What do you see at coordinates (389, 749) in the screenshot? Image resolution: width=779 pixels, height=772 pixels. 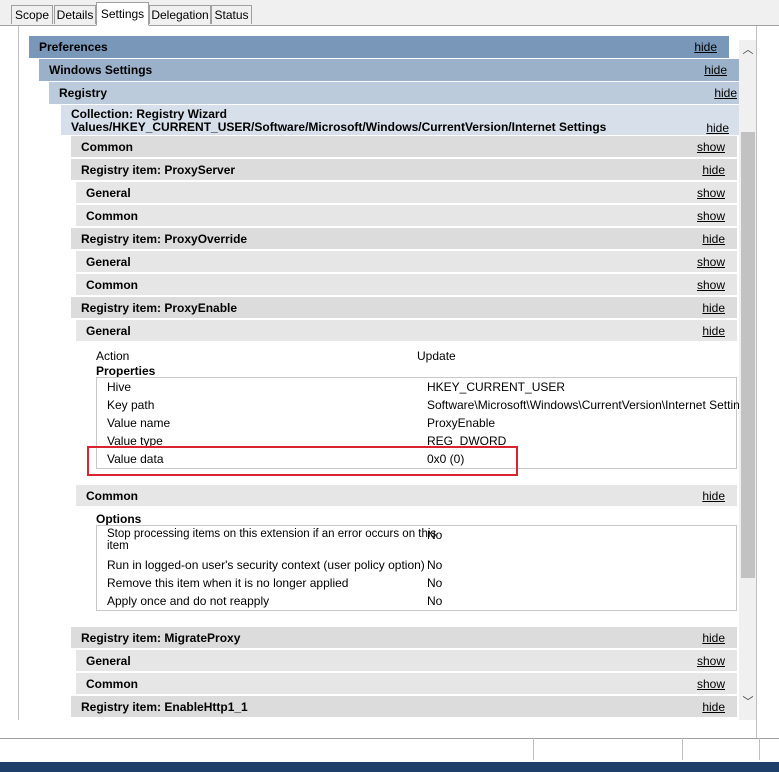 I see `status-bar` at bounding box center [389, 749].